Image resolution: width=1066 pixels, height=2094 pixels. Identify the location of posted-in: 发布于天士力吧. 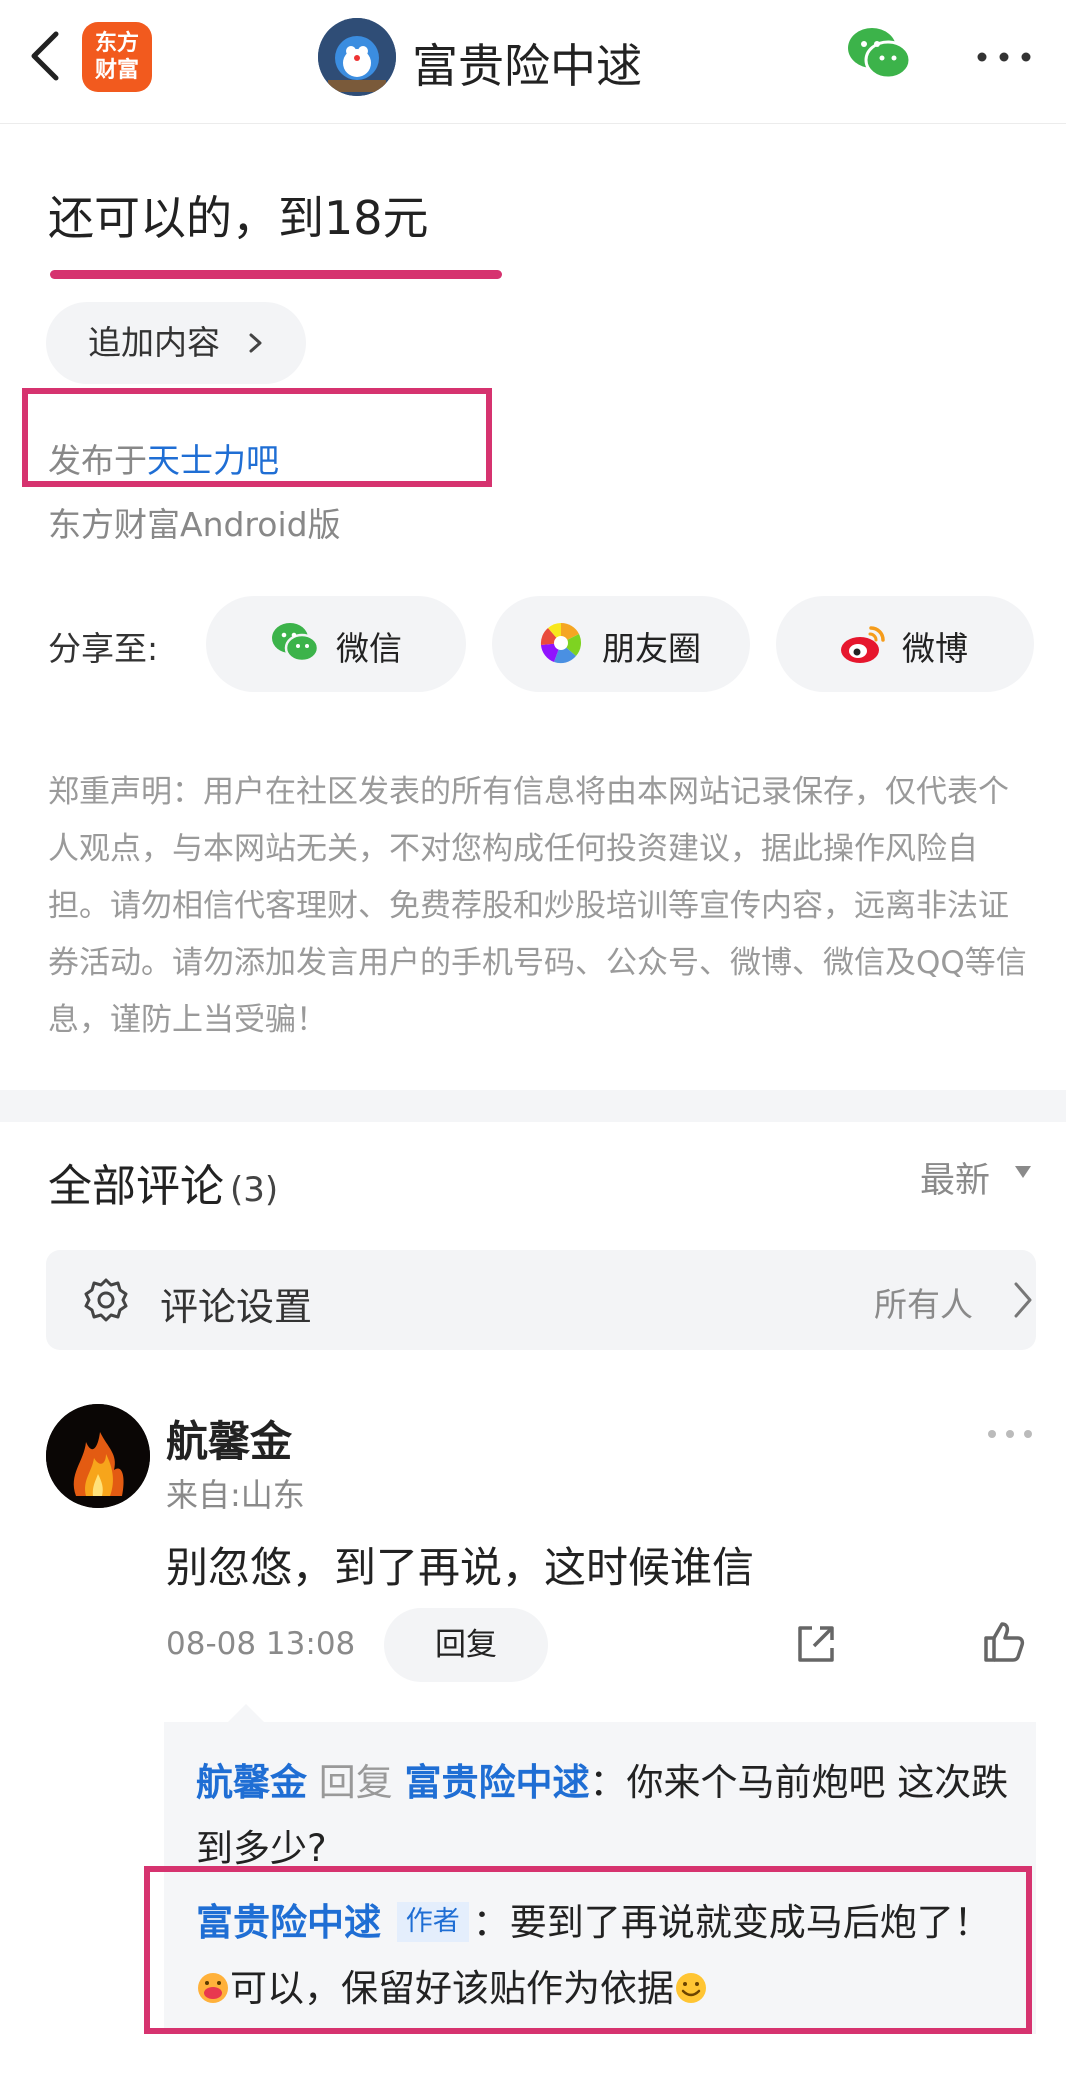
(163, 458).